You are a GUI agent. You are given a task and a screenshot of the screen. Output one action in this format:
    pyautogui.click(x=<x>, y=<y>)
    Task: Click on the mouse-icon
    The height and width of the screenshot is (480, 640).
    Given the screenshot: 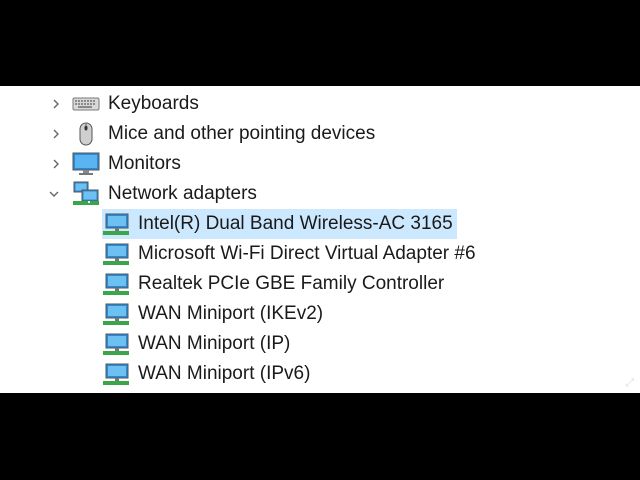 What is the action you would take?
    pyautogui.click(x=86, y=134)
    